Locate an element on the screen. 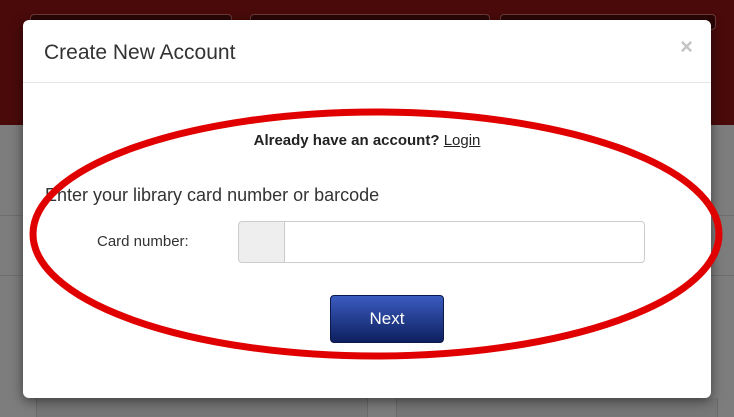 The width and height of the screenshot is (734, 417). already-have-account-text: Already have an account? is located at coordinates (346, 140).